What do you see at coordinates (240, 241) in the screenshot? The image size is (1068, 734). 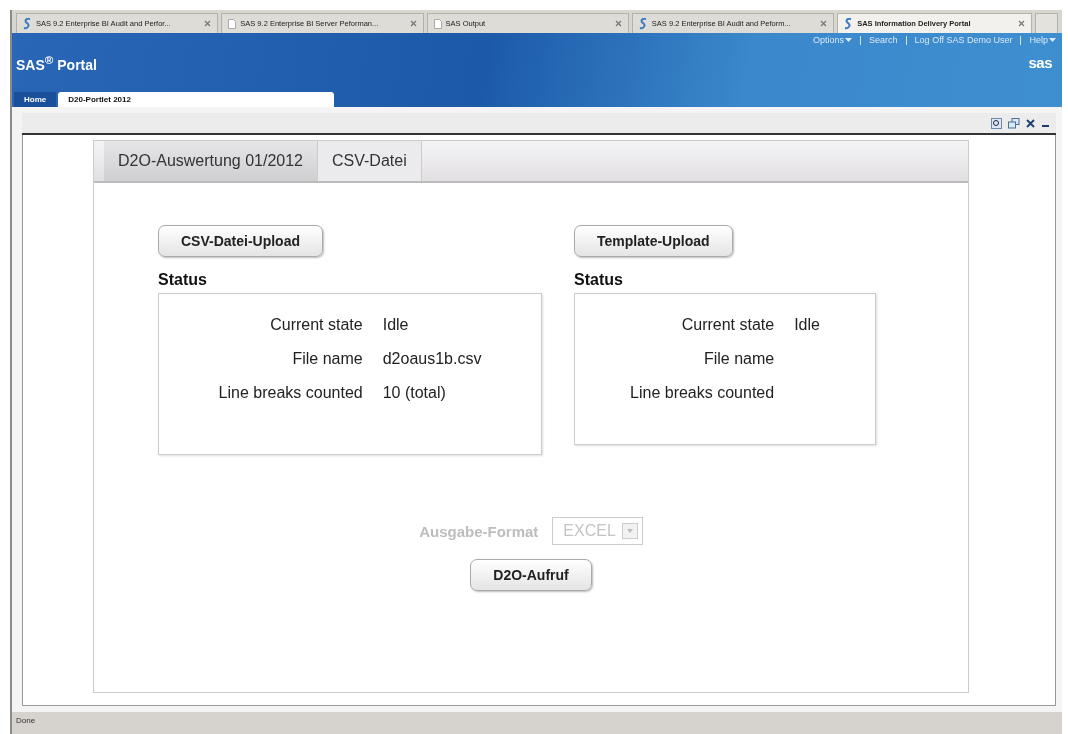 I see `upload-button: CSV-Datei-Upload` at bounding box center [240, 241].